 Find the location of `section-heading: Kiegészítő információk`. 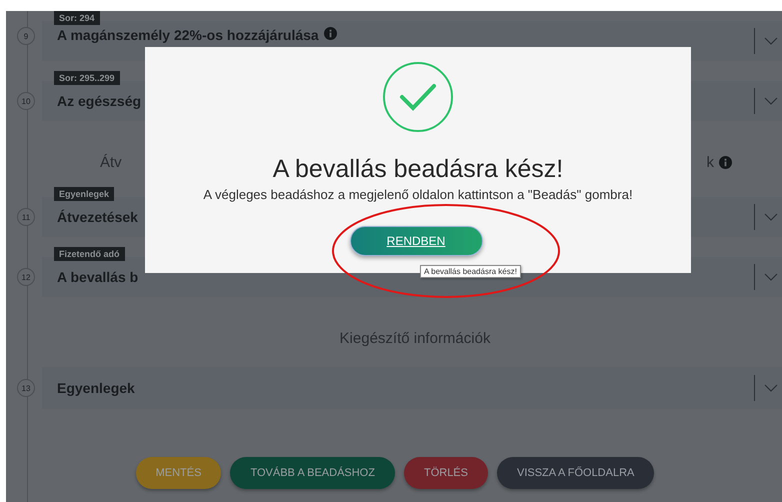

section-heading: Kiegészítő információk is located at coordinates (415, 338).